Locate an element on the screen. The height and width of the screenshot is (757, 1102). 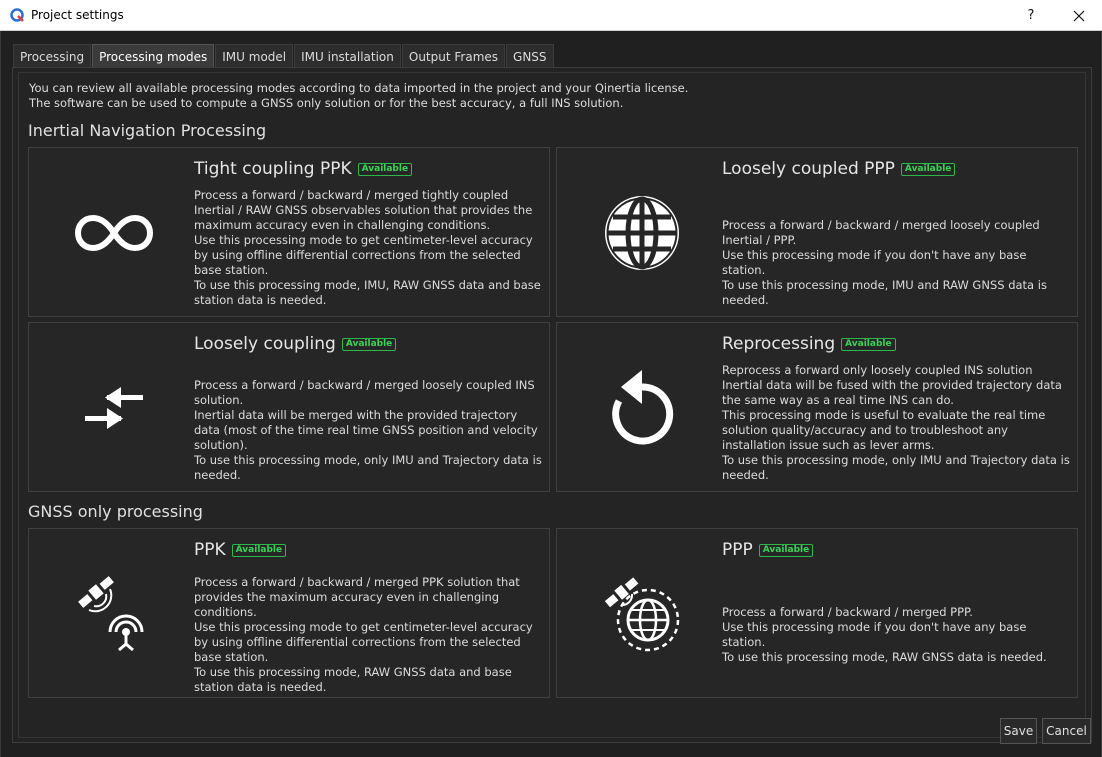
rotate-arrow-icon is located at coordinates (642, 408).